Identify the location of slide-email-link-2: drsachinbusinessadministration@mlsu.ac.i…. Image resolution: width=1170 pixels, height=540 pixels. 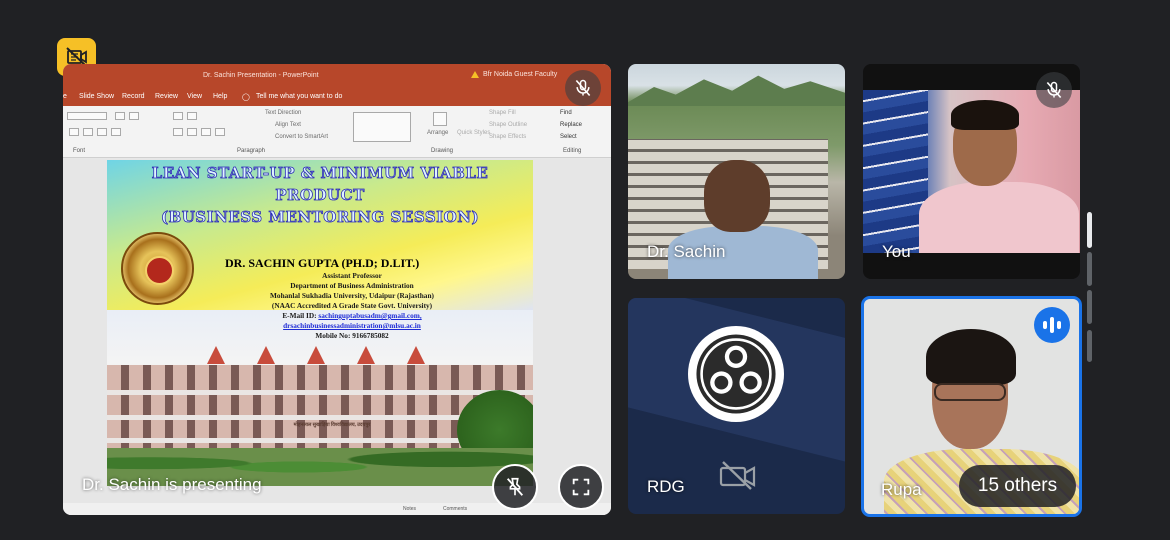
(352, 325).